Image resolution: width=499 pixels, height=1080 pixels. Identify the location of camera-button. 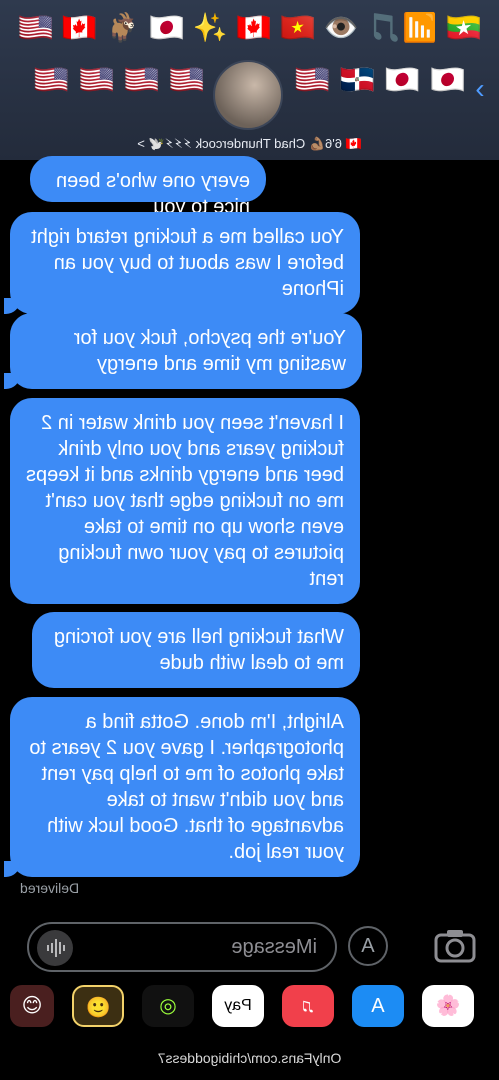
(455, 946).